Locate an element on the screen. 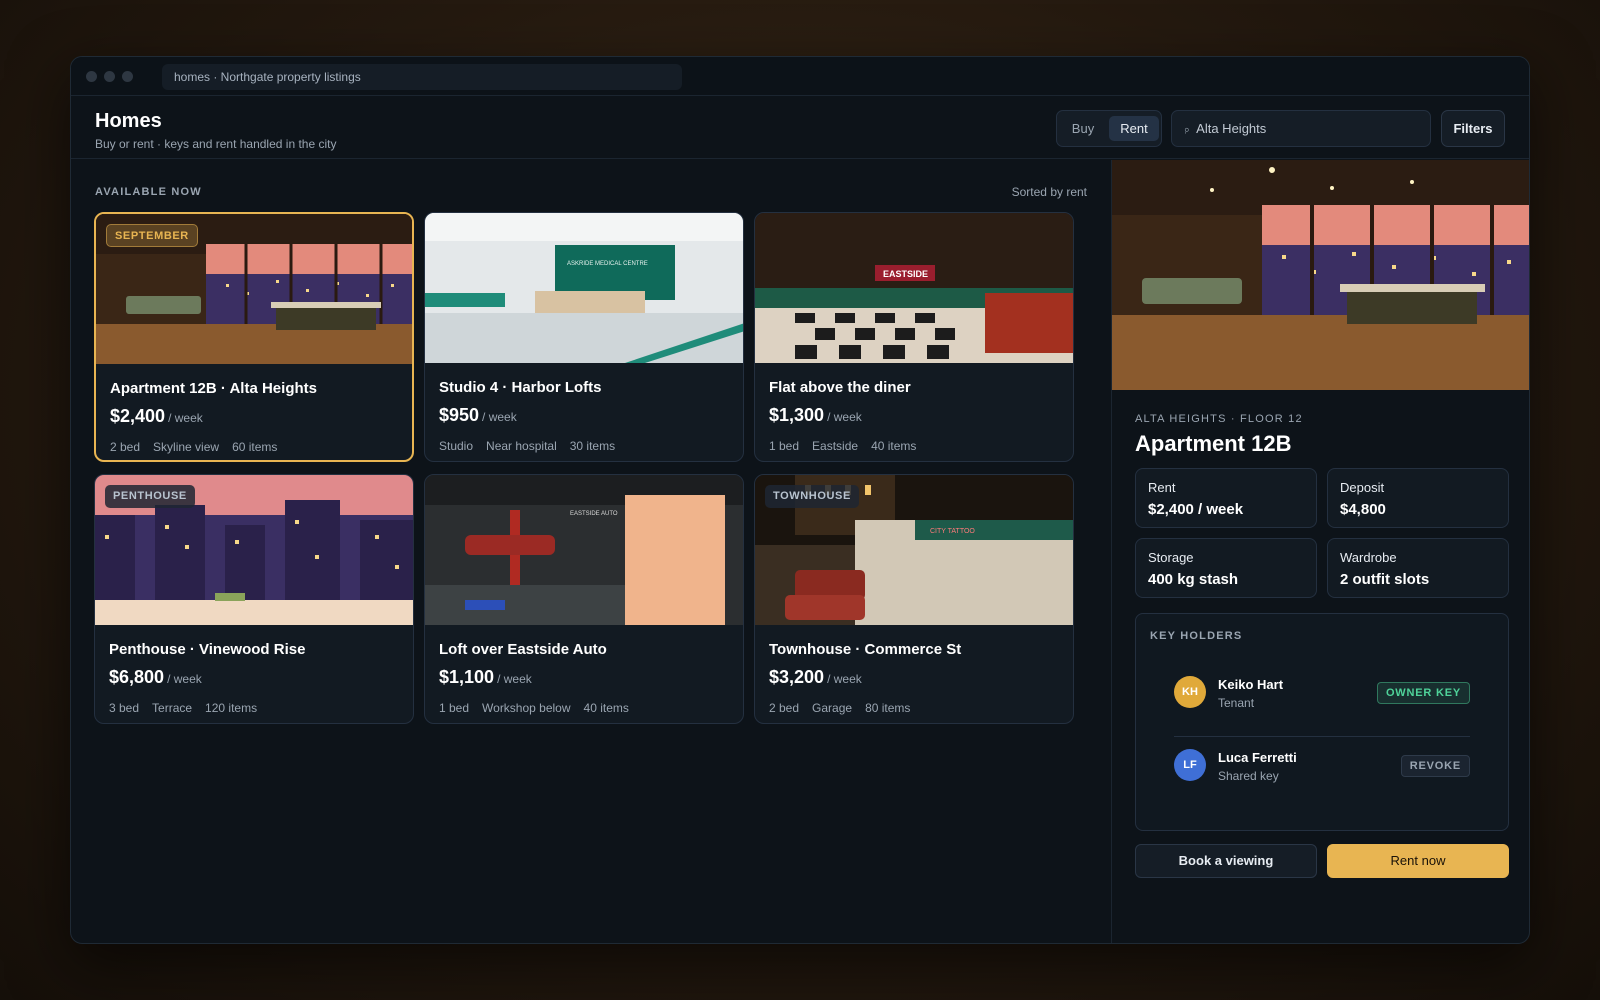  revoke-button: REVOKE is located at coordinates (1435, 766).